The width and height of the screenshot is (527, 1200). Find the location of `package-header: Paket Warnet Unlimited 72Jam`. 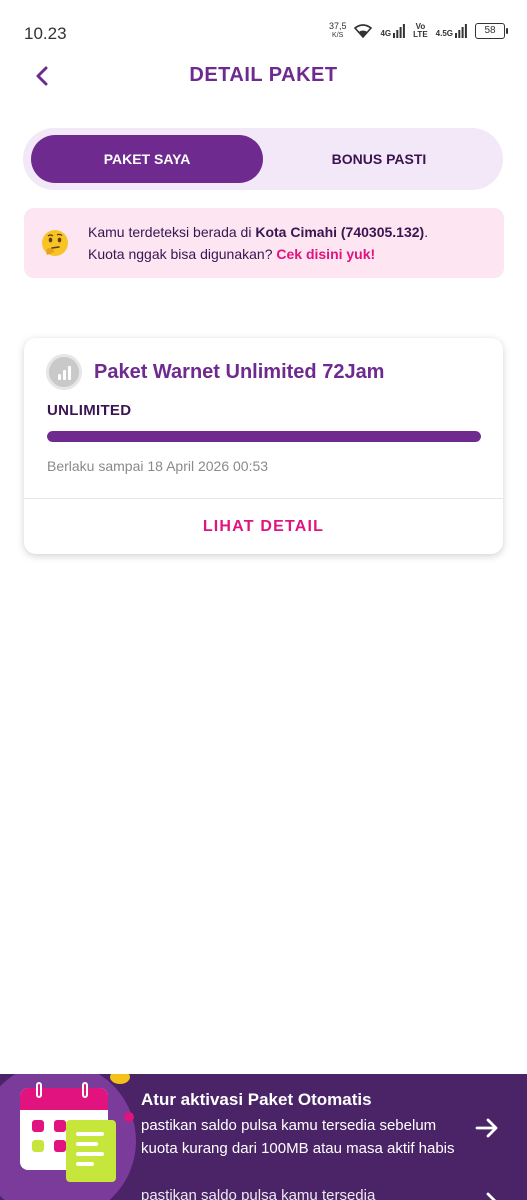

package-header: Paket Warnet Unlimited 72Jam is located at coordinates (215, 372).